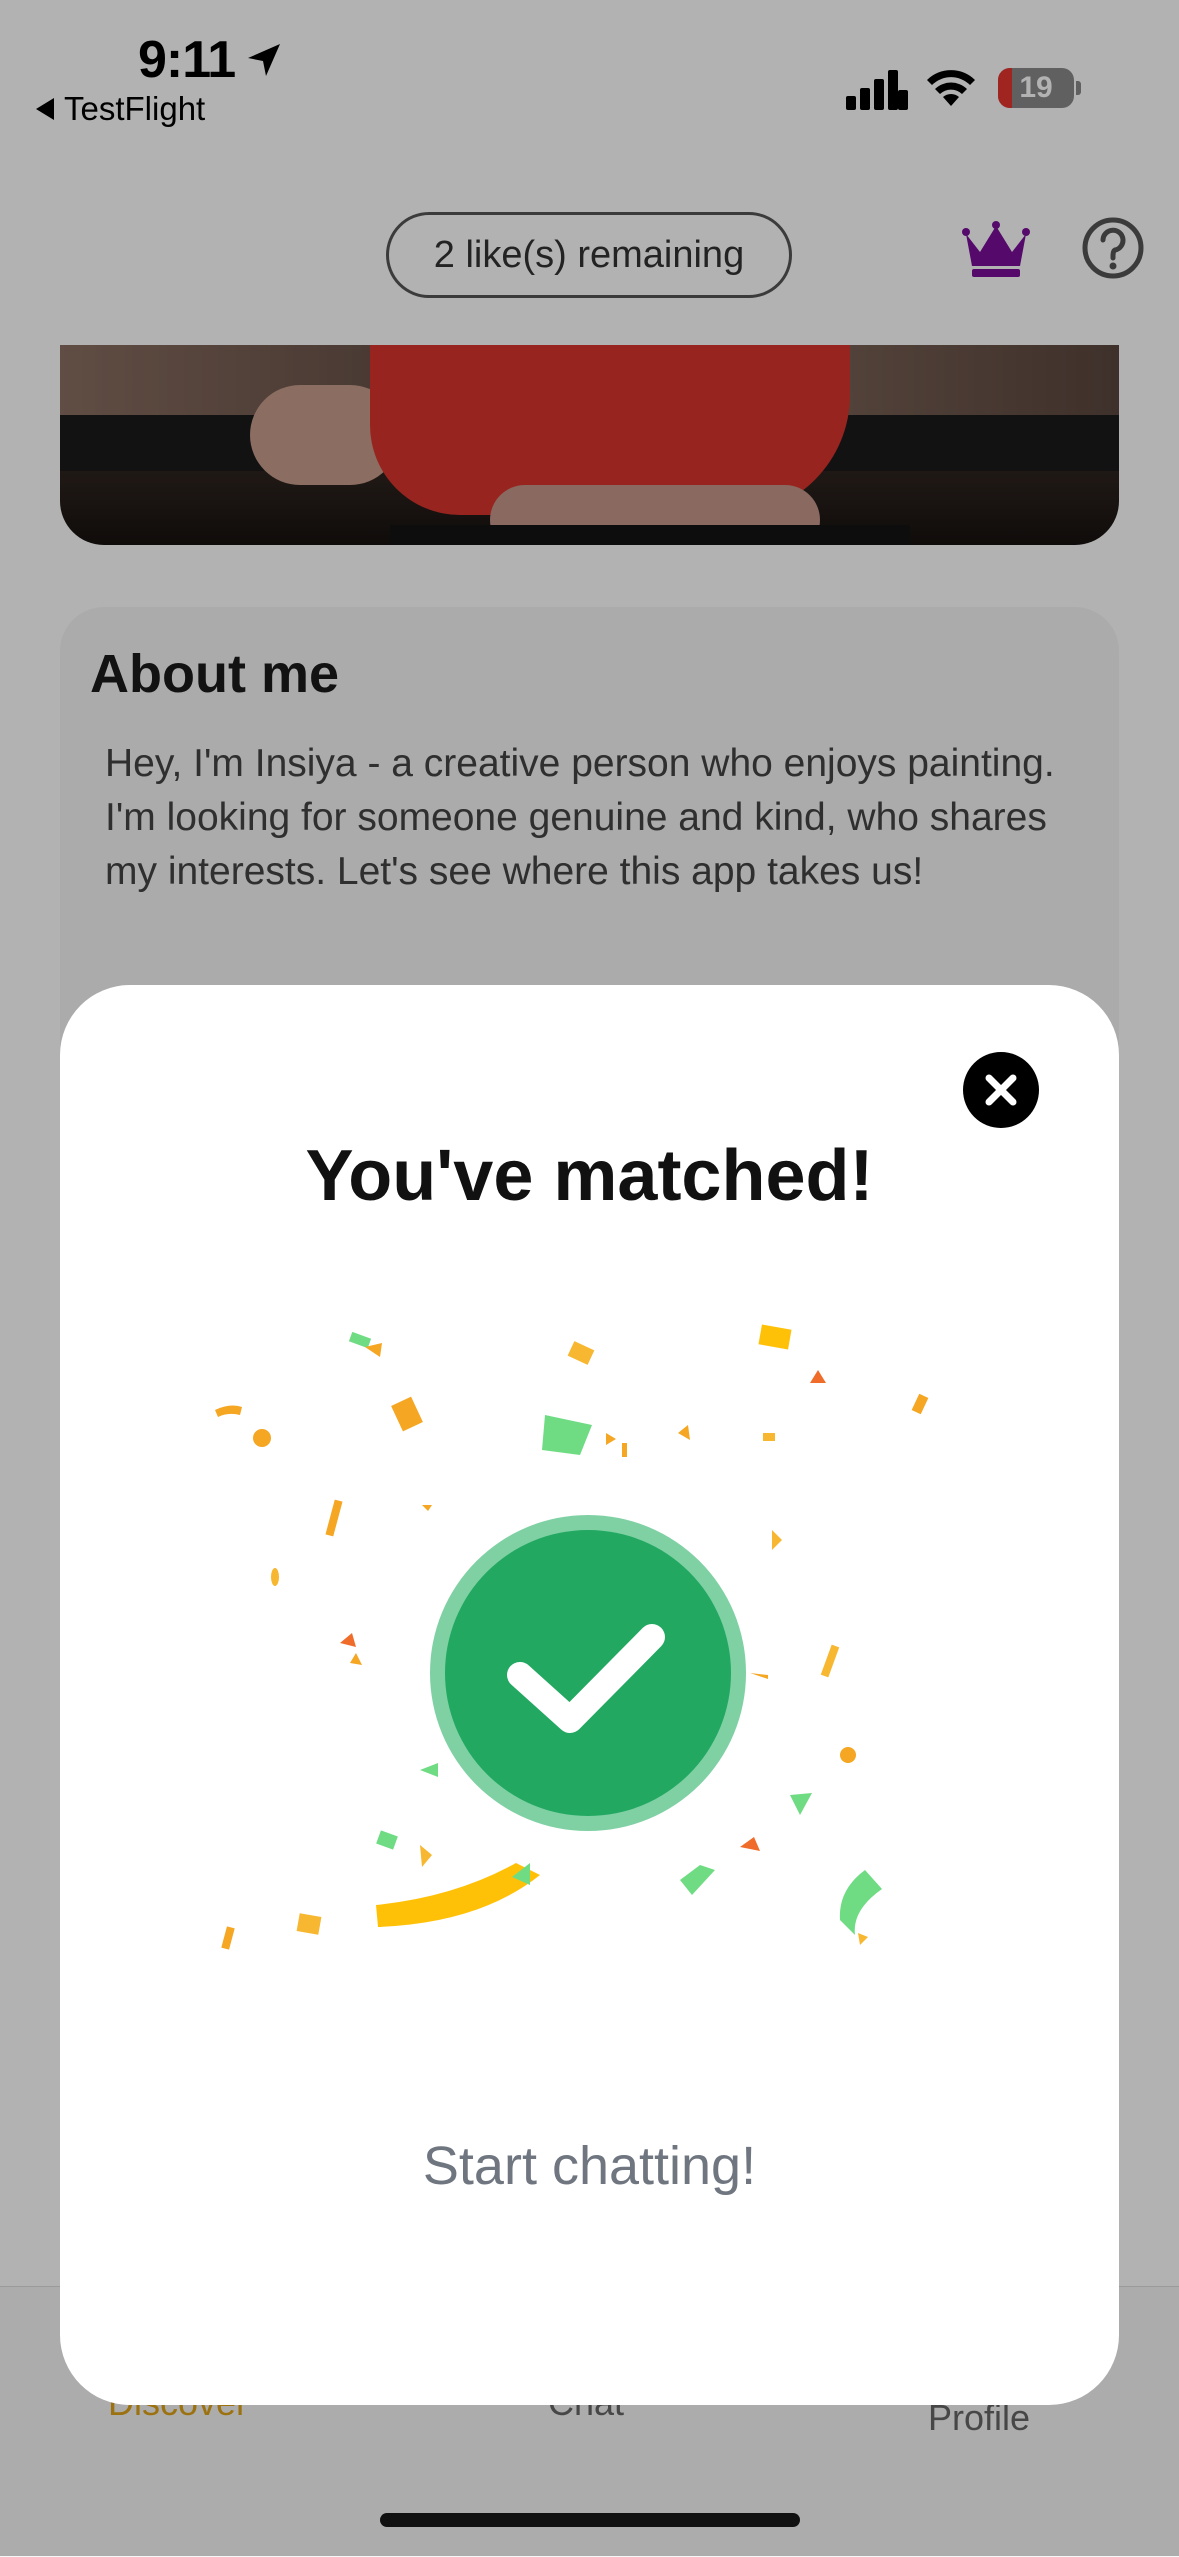 This screenshot has height=2557, width=1179. I want to click on checkmark-circle-icon, so click(588, 1673).